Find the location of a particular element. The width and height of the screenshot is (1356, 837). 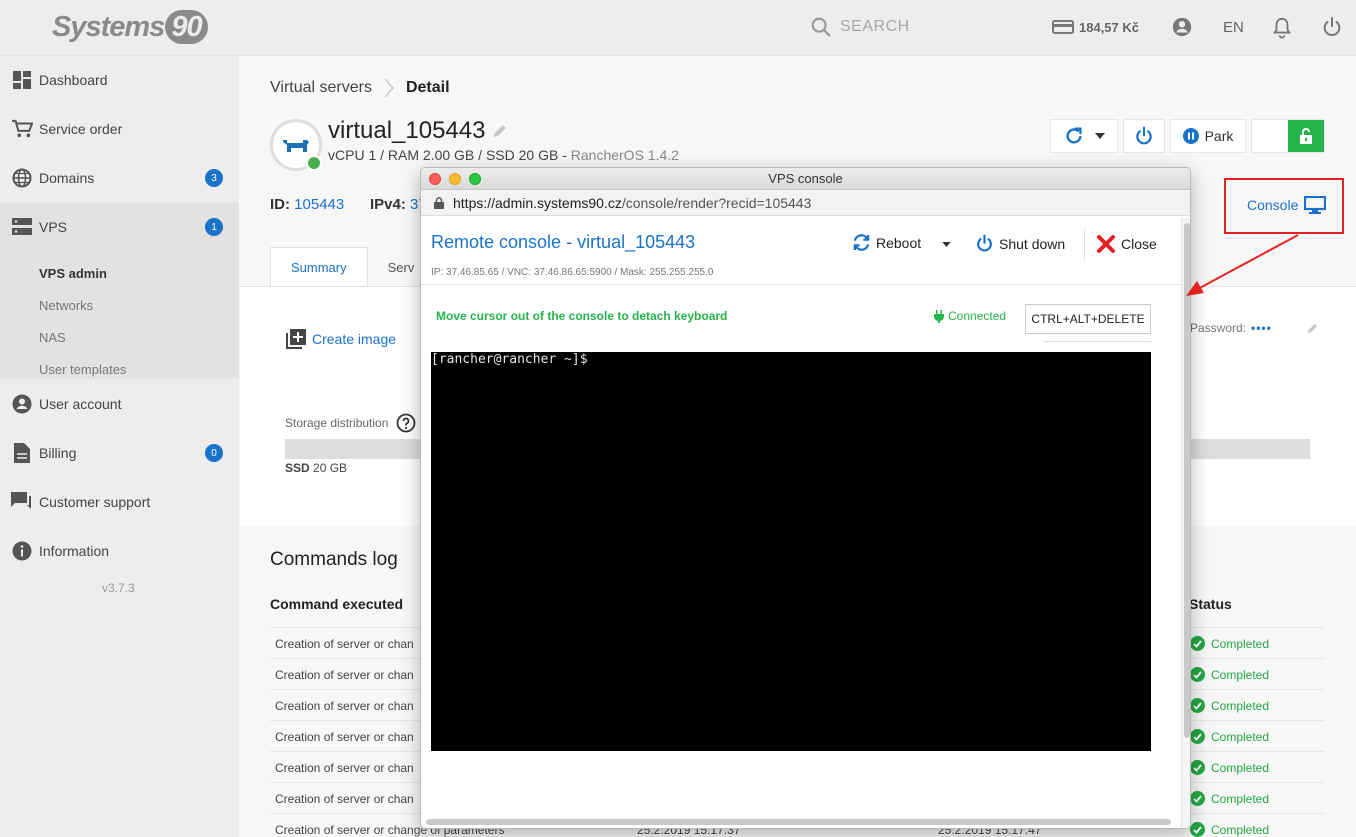

lock-icon is located at coordinates (439, 202).